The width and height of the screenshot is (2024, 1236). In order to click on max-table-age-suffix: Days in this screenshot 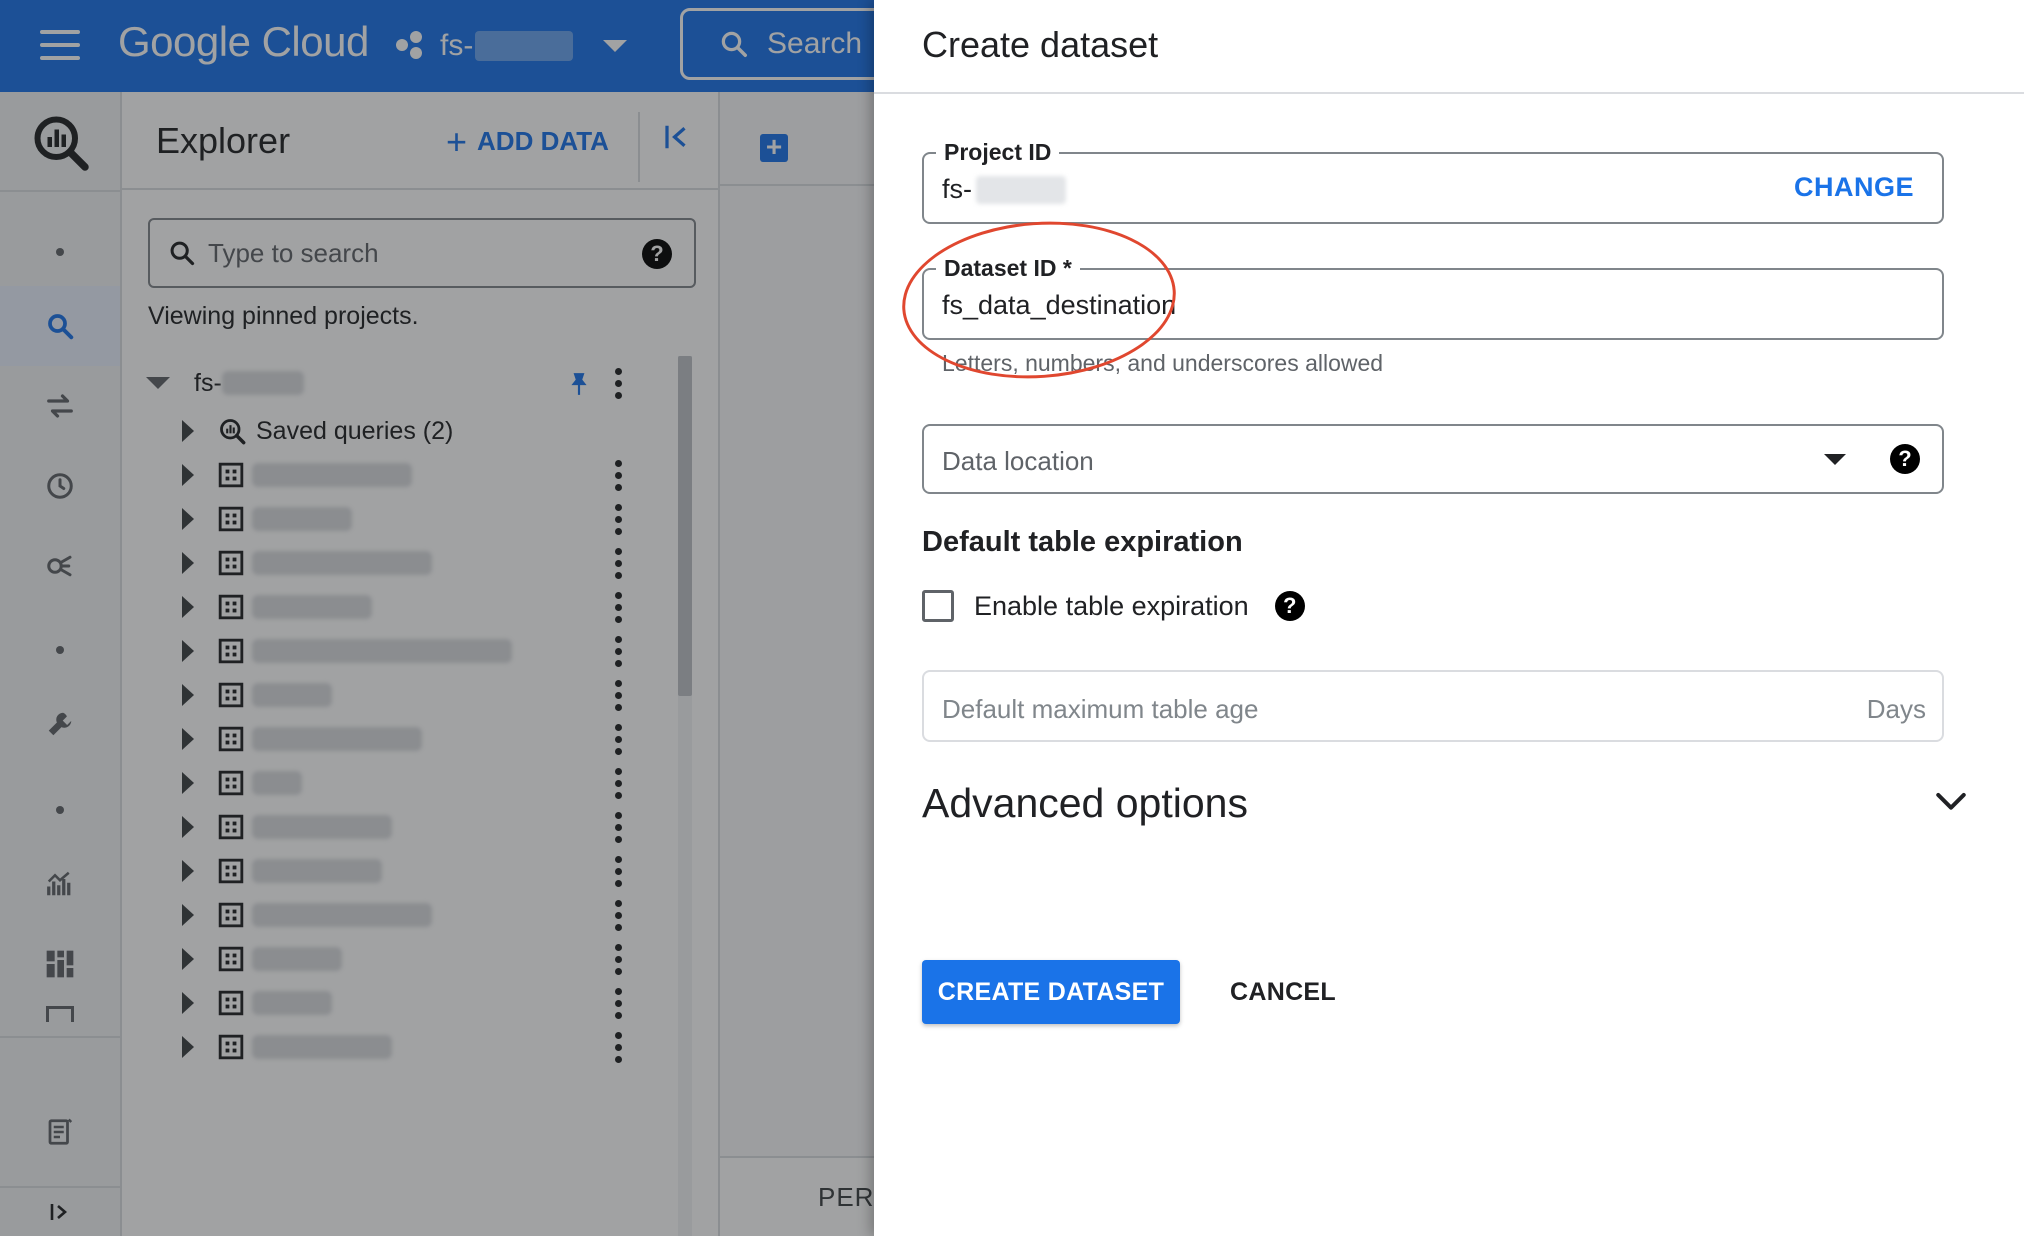, I will do `click(1896, 709)`.